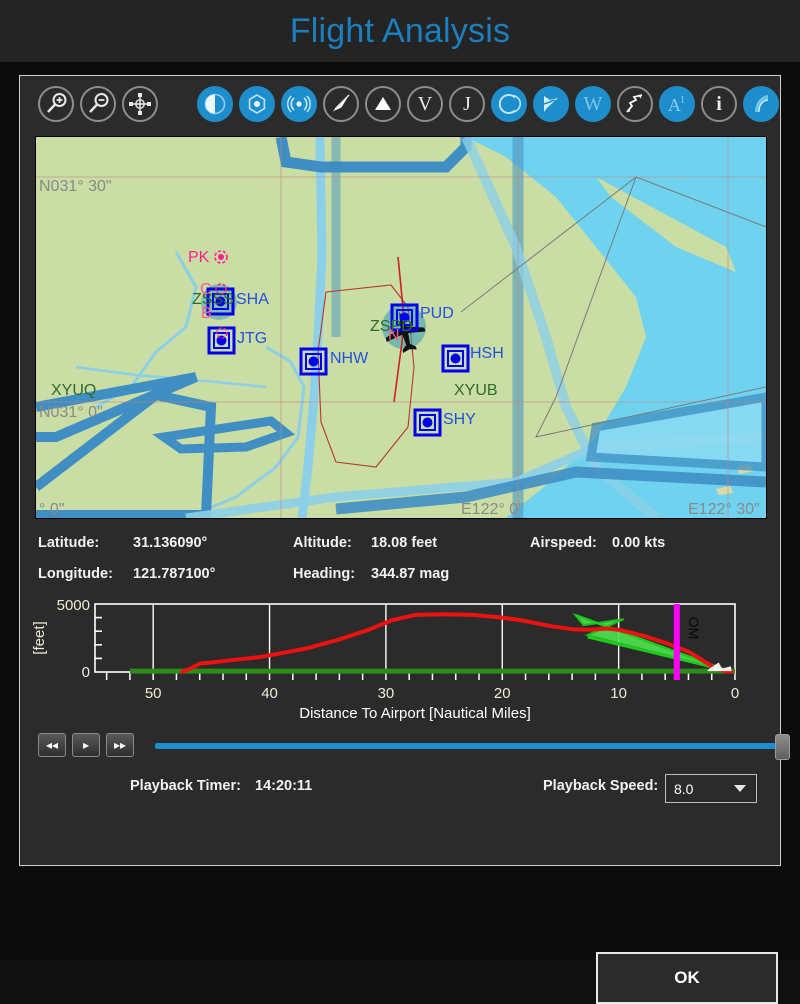  Describe the element at coordinates (386, 693) in the screenshot. I see `chart-x-tick-30: 30` at that location.